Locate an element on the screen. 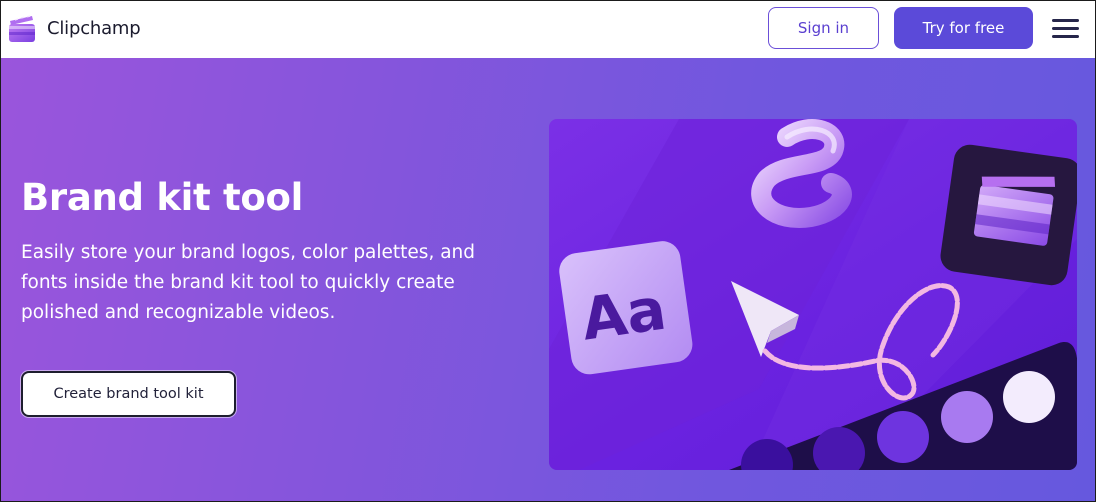 This screenshot has width=1096, height=502. hamburger-menu-icon is located at coordinates (1066, 28).